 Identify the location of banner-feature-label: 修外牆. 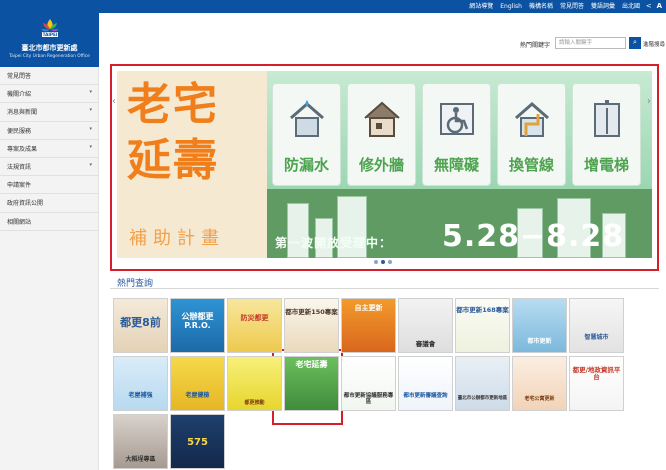
(381, 165).